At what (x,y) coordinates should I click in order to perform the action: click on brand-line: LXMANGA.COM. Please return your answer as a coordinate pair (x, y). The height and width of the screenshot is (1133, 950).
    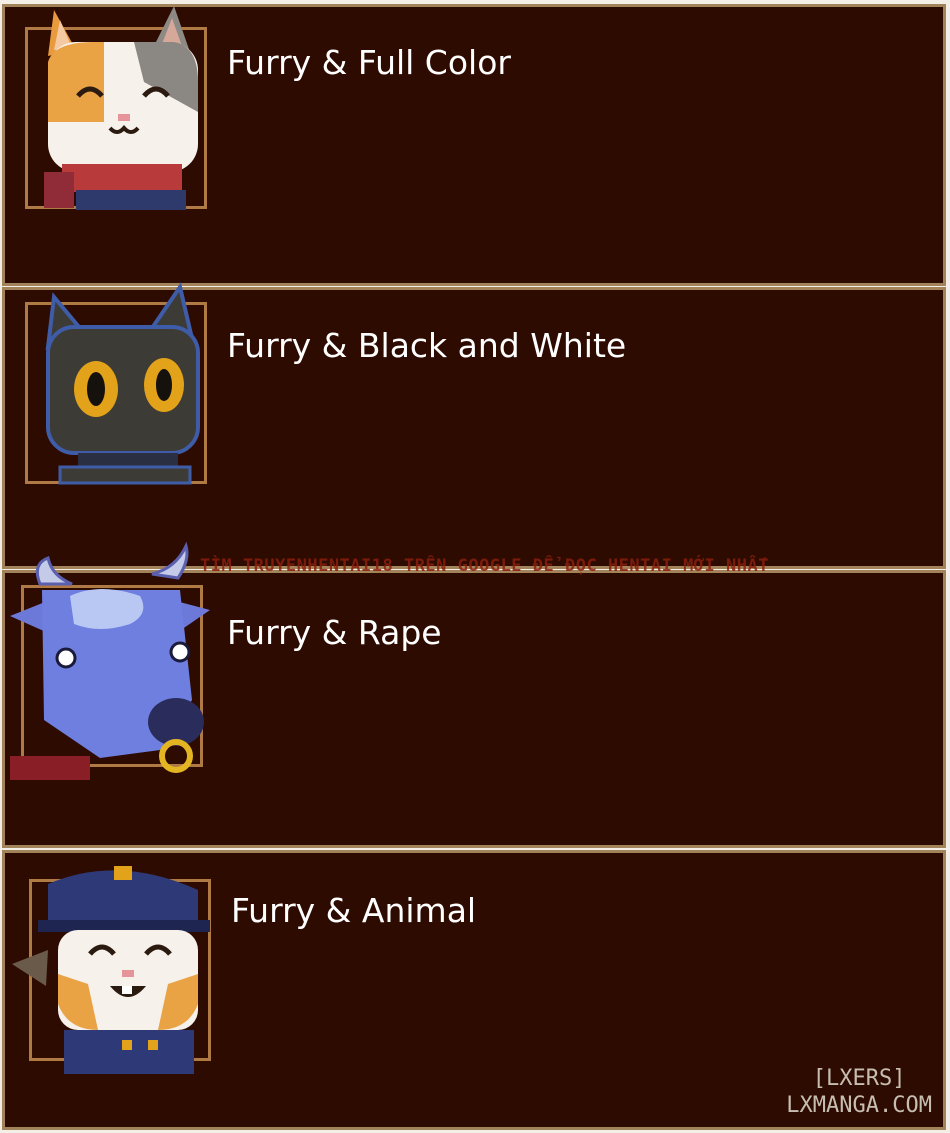
    Looking at the image, I should click on (859, 1105).